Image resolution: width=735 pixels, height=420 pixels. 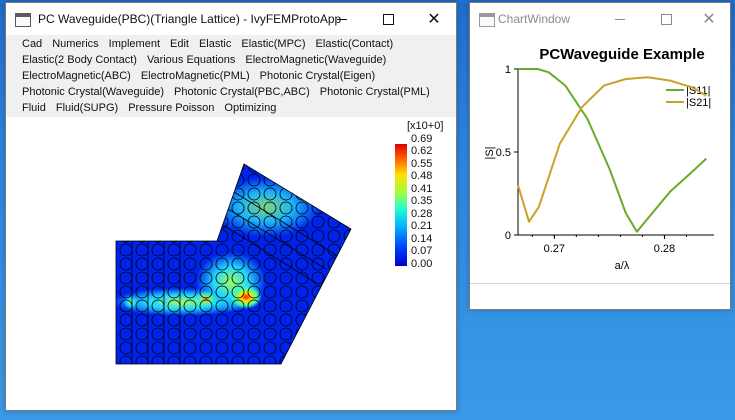 I want to click on menu-em-waveguide: ElectroMagnetic(Waveguide), so click(x=315, y=60).